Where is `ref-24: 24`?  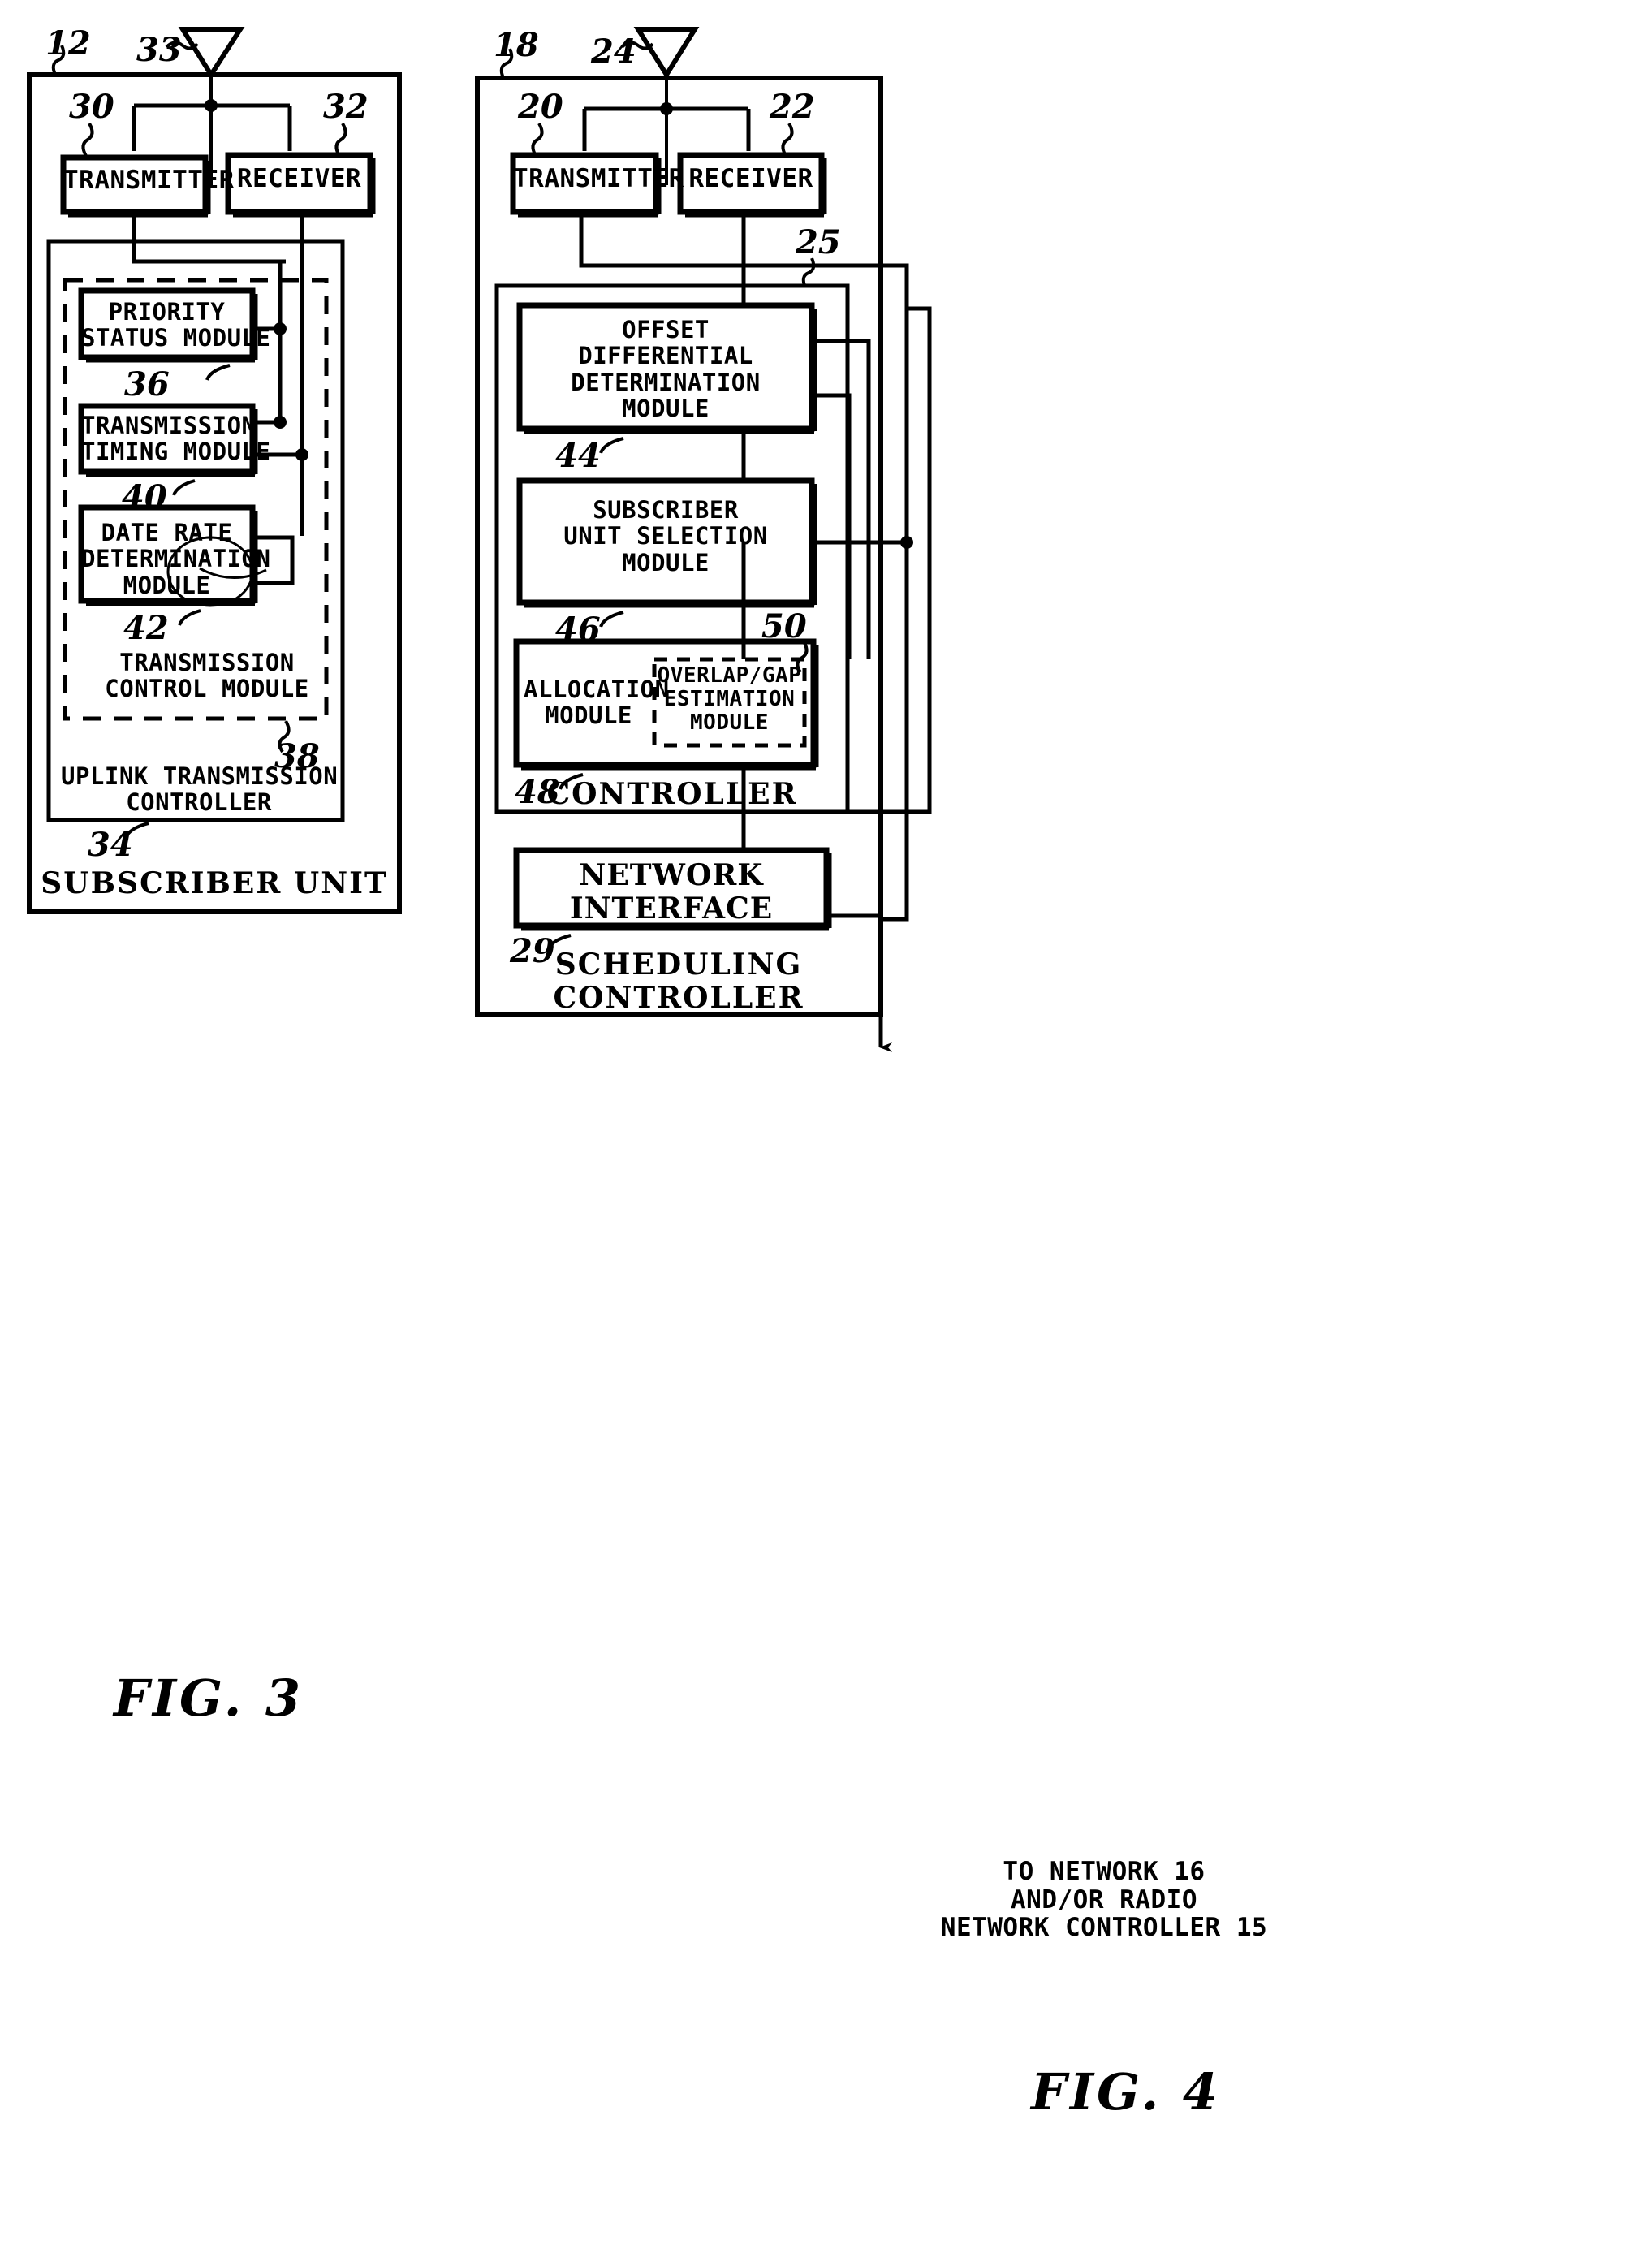 ref-24: 24 is located at coordinates (613, 51).